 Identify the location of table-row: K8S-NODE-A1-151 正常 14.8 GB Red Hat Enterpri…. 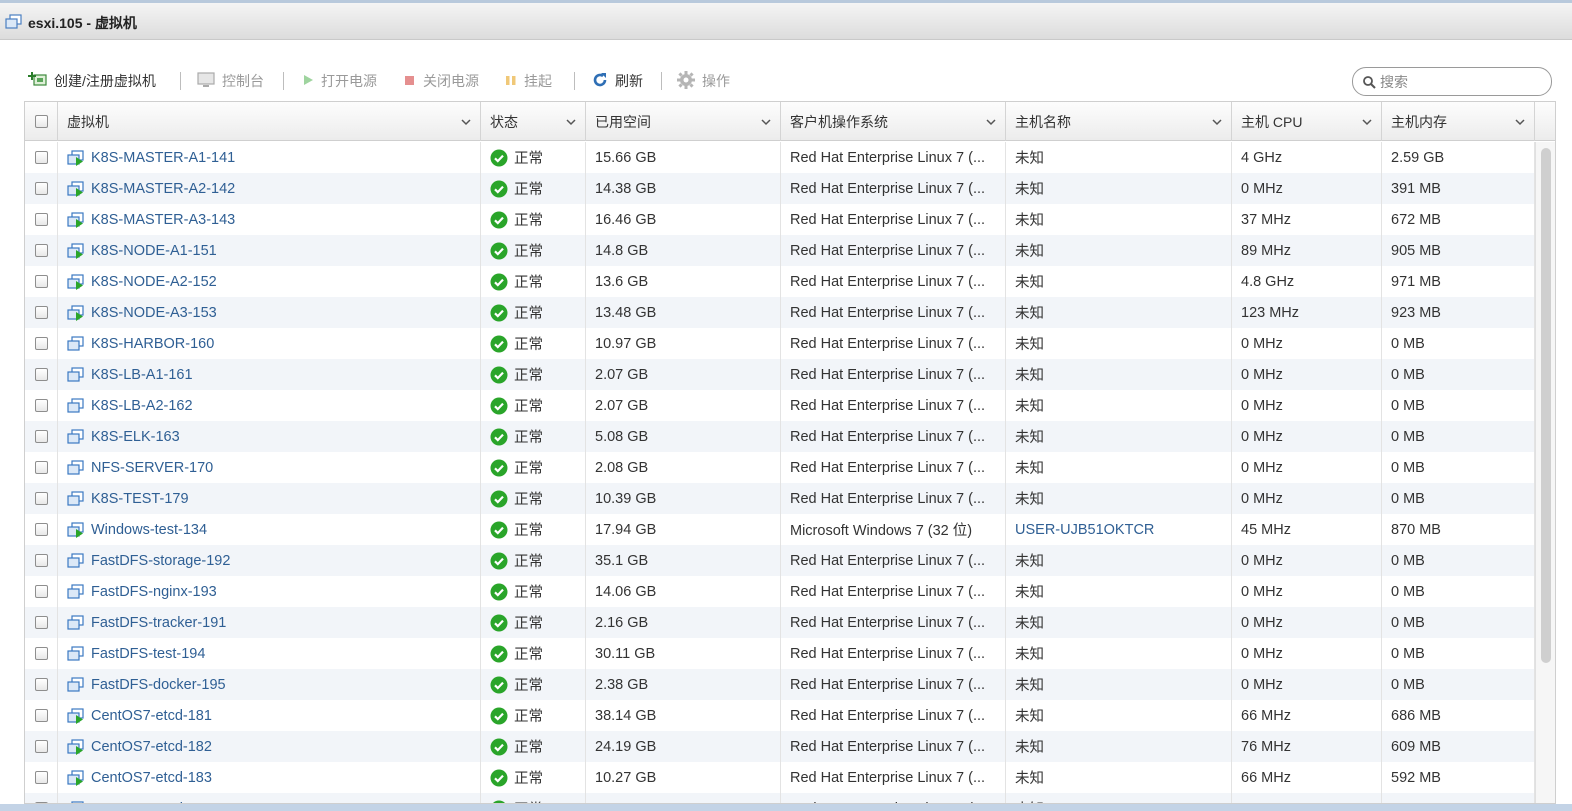
(780, 250).